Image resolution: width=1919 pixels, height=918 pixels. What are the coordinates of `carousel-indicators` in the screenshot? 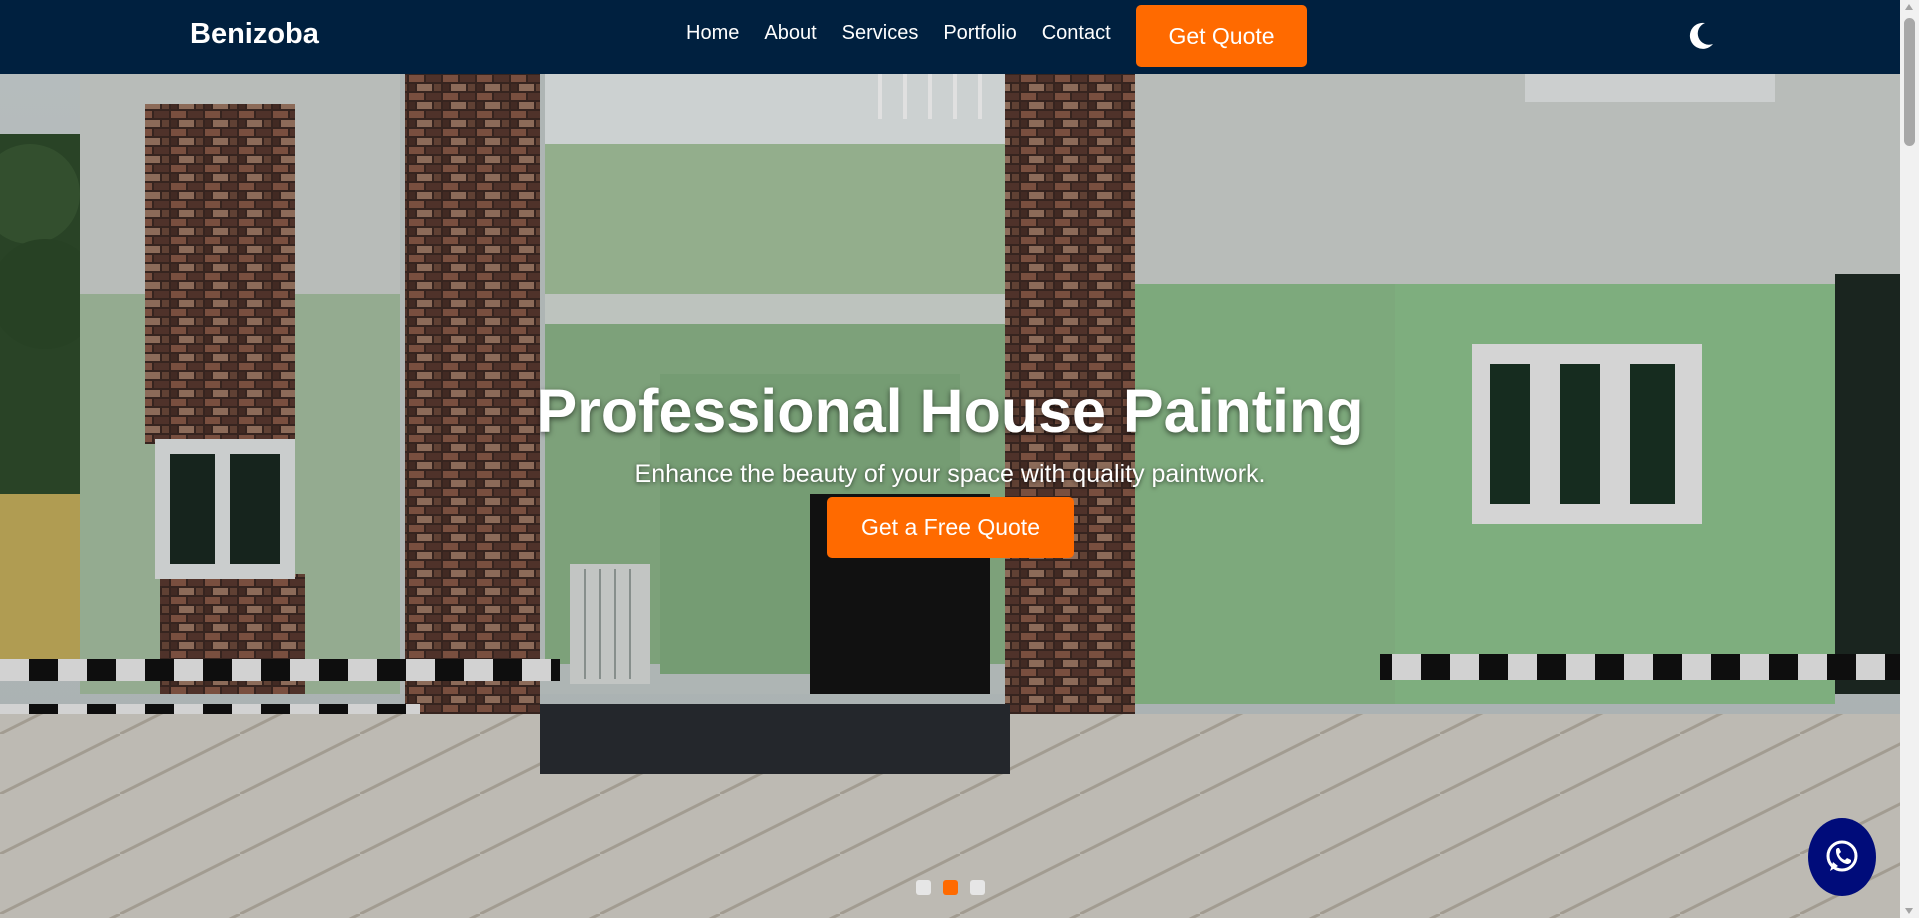 It's located at (950, 887).